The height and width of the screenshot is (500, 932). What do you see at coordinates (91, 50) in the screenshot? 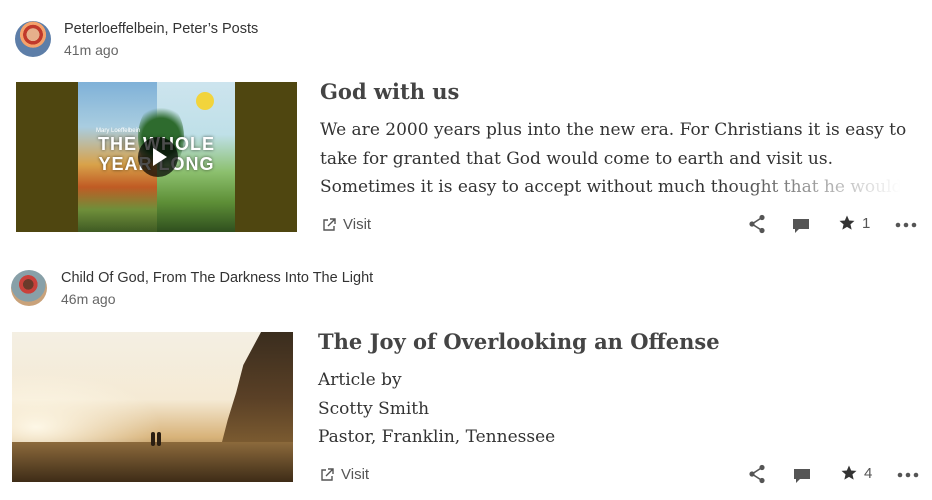
I see `post-time: 41m ago` at bounding box center [91, 50].